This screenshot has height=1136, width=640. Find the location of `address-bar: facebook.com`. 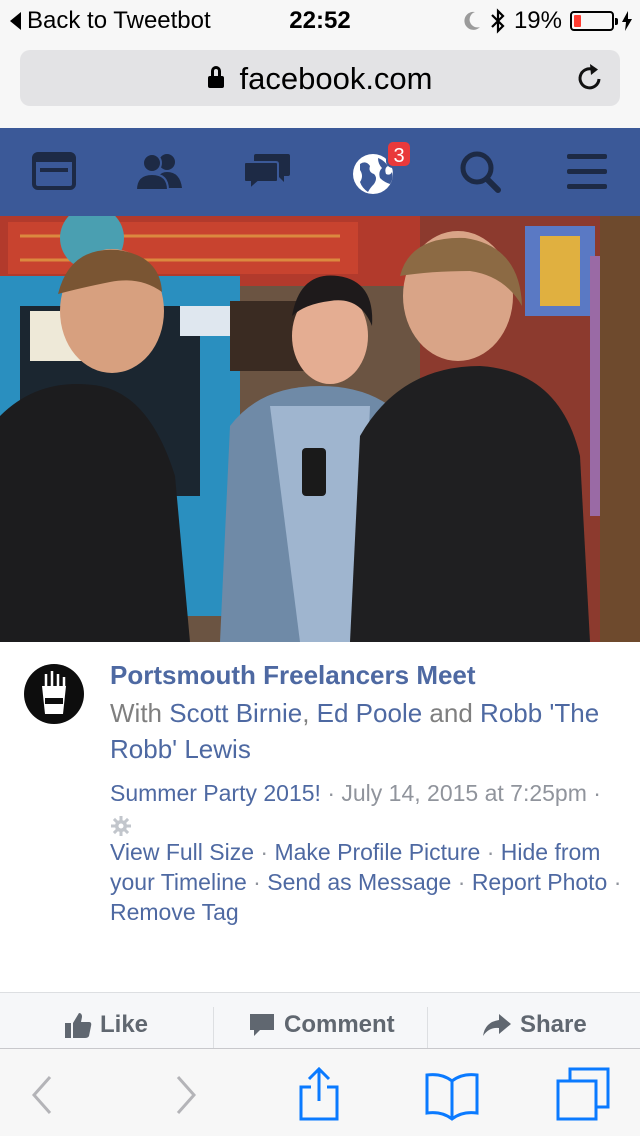

address-bar: facebook.com is located at coordinates (320, 78).